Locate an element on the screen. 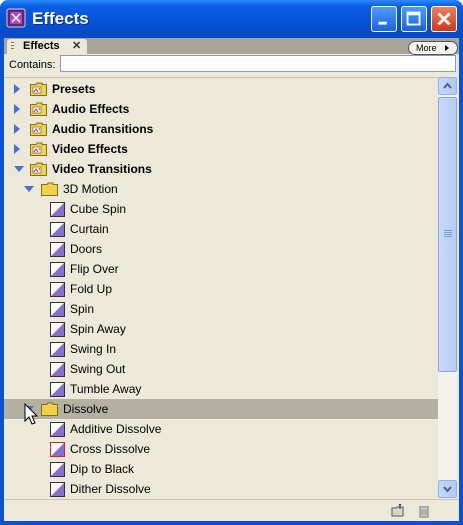 The image size is (463, 525). arrow-down-icon is located at coordinates (447, 489).